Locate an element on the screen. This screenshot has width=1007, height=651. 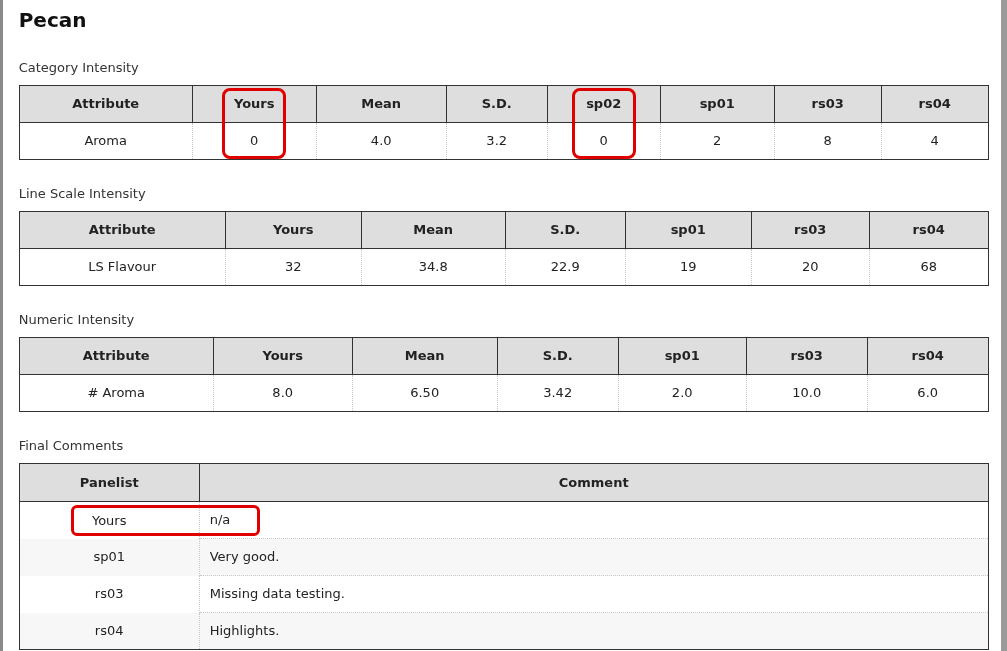
table-cell: 3.2 is located at coordinates (497, 141).